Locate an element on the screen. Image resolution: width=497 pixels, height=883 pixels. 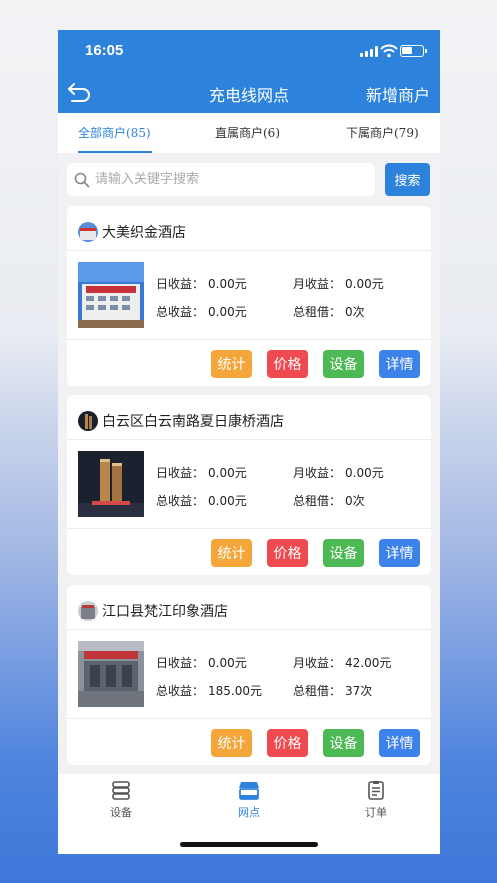
status-time: 16:05 is located at coordinates (104, 50).